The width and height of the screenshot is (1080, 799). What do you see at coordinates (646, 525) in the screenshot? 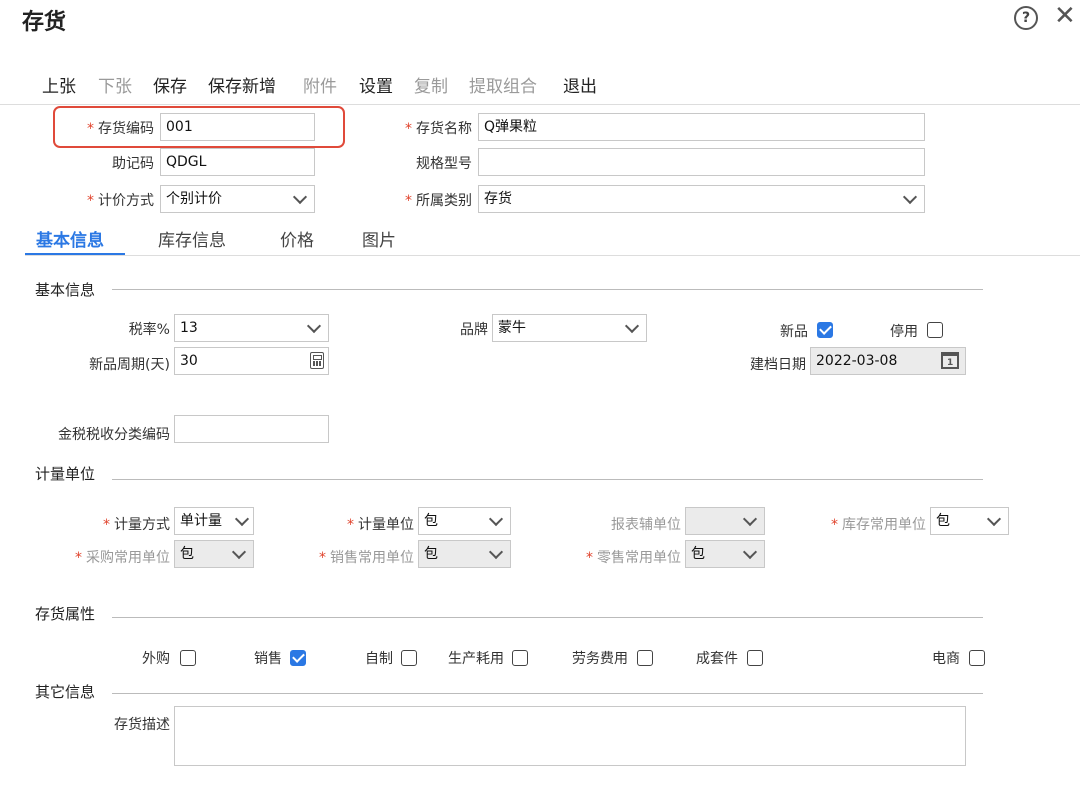
I see `report-label: 报表辅单位` at bounding box center [646, 525].